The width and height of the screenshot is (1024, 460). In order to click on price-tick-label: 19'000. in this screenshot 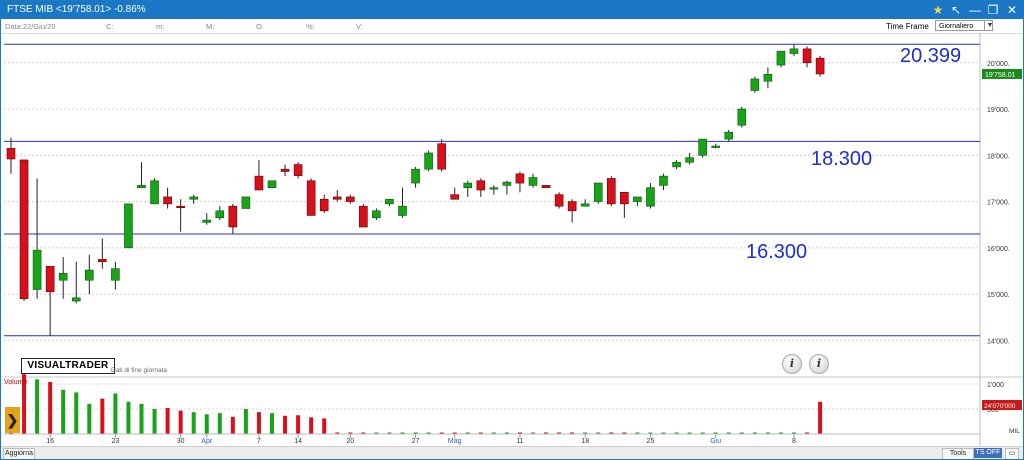, I will do `click(998, 110)`.